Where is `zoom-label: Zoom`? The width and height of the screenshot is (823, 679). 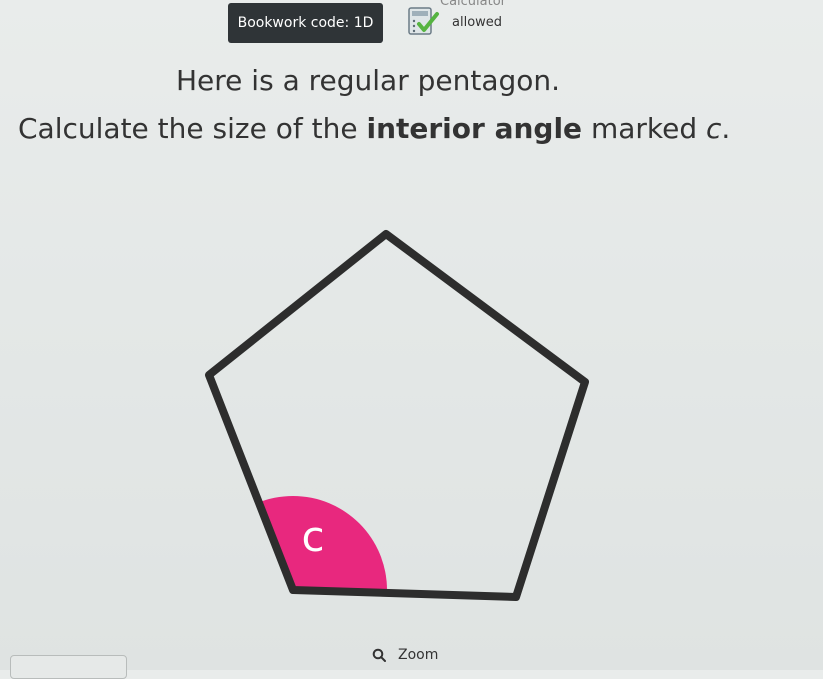
zoom-label: Zoom is located at coordinates (418, 655).